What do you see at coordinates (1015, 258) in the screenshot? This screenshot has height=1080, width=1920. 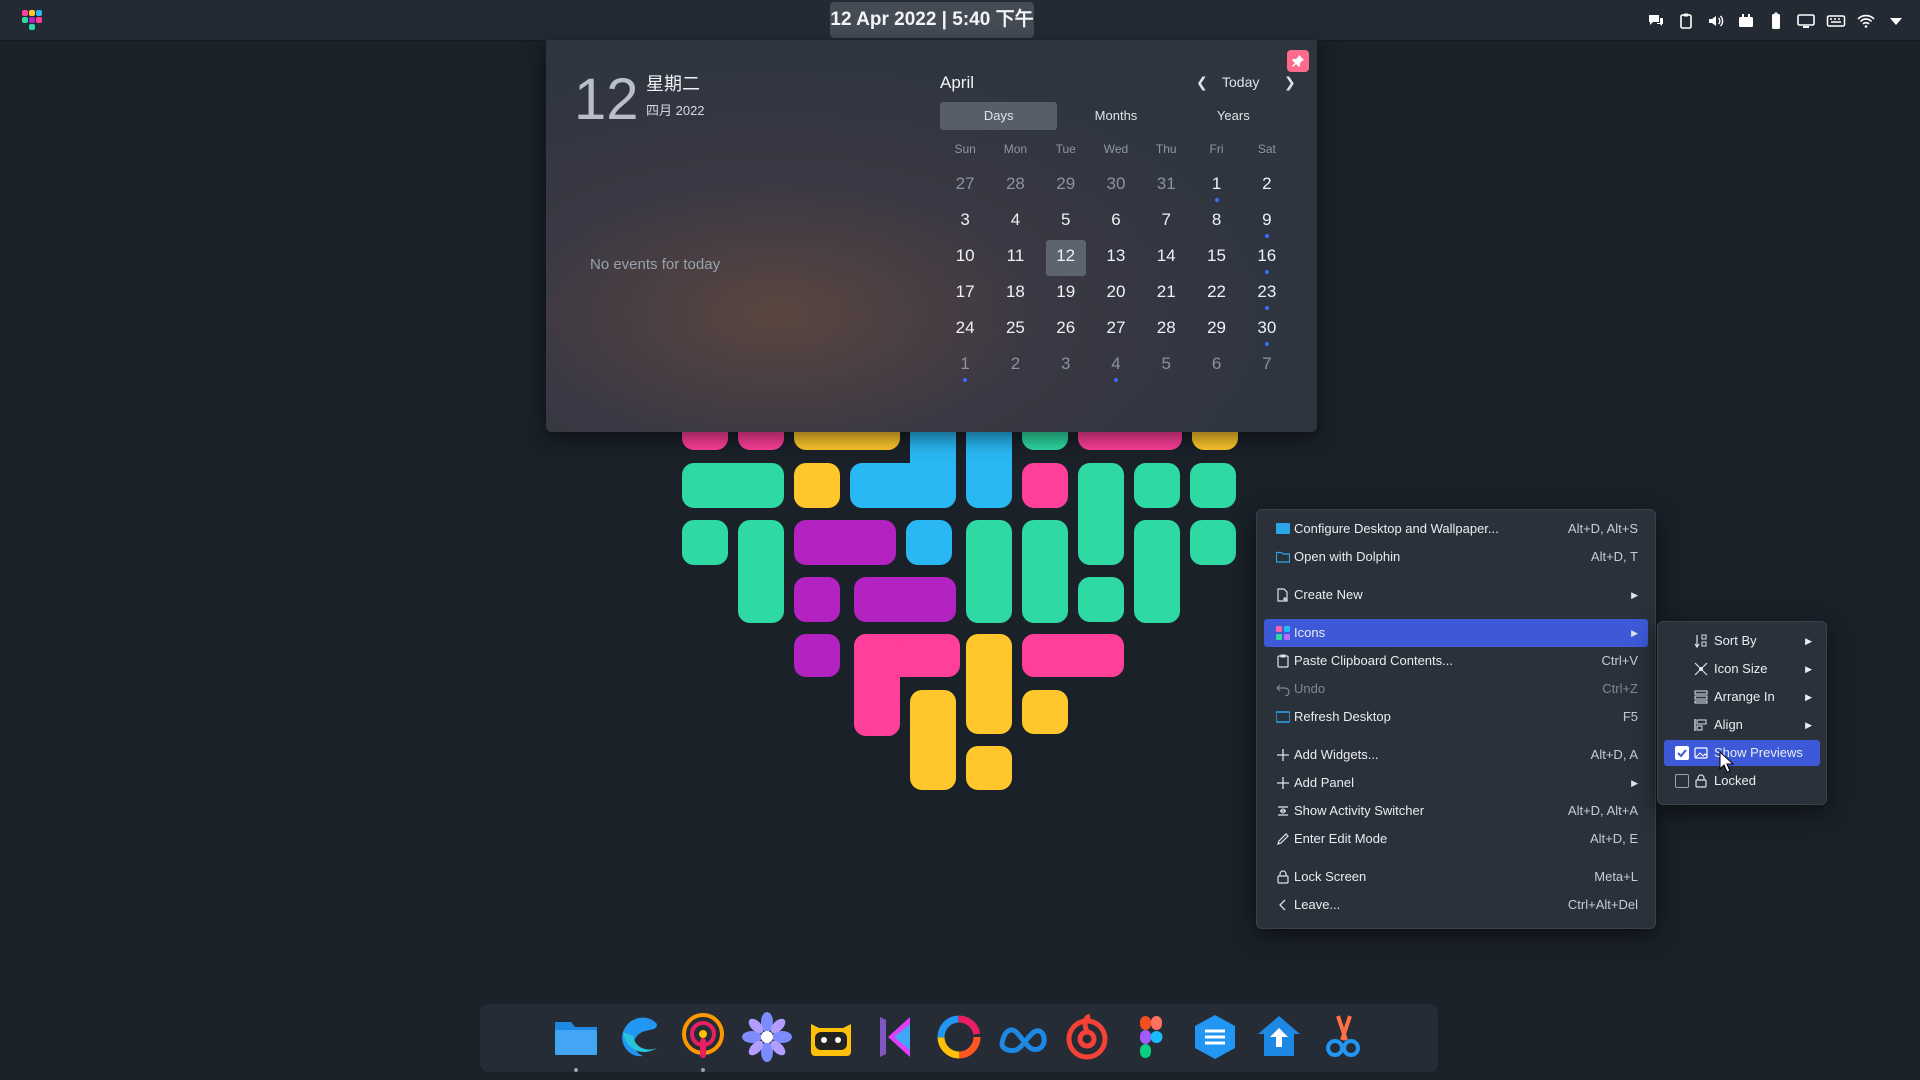 I see `calendar-day: 11` at bounding box center [1015, 258].